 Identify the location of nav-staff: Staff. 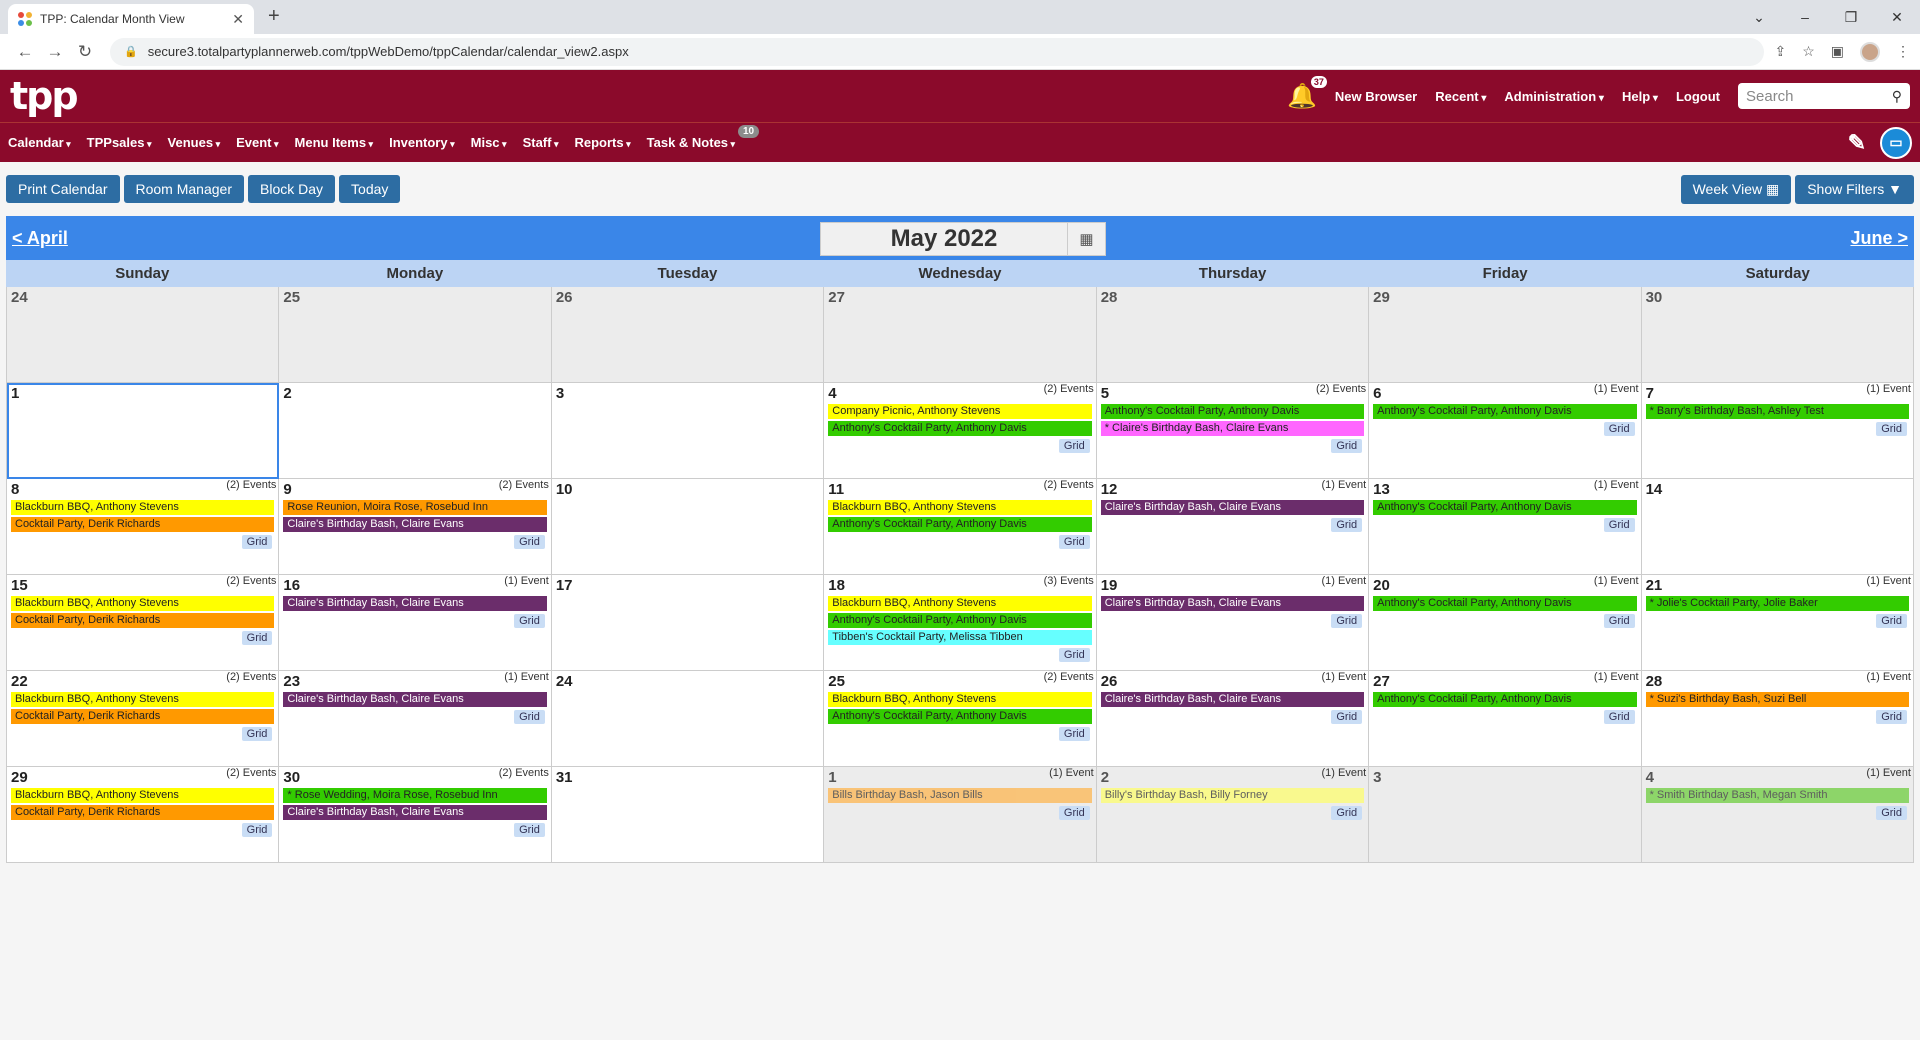
(541, 142).